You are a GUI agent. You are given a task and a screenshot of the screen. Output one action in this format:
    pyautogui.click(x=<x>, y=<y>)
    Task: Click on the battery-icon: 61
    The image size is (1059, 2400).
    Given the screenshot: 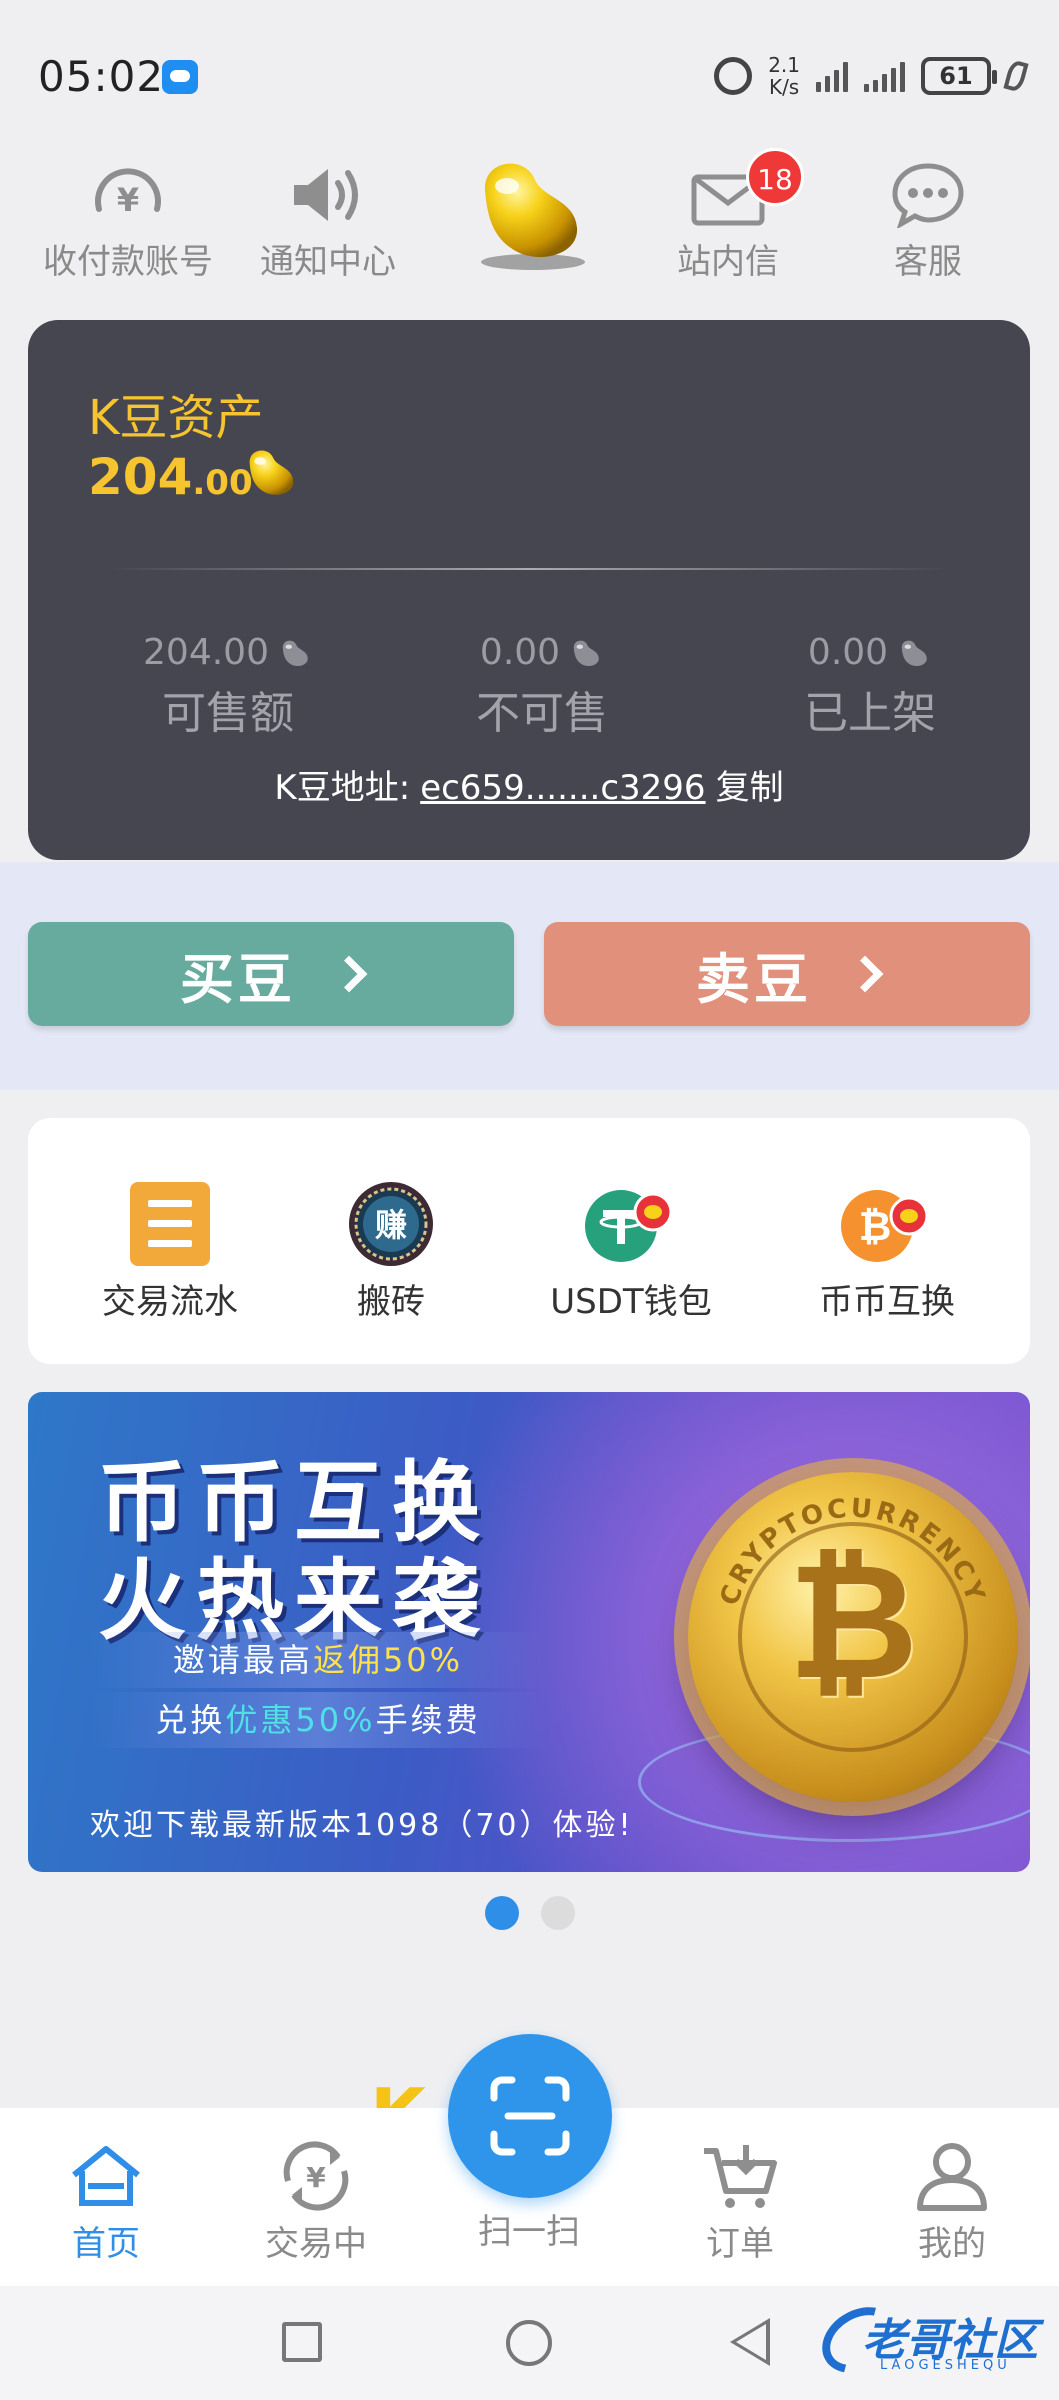 What is the action you would take?
    pyautogui.click(x=959, y=76)
    